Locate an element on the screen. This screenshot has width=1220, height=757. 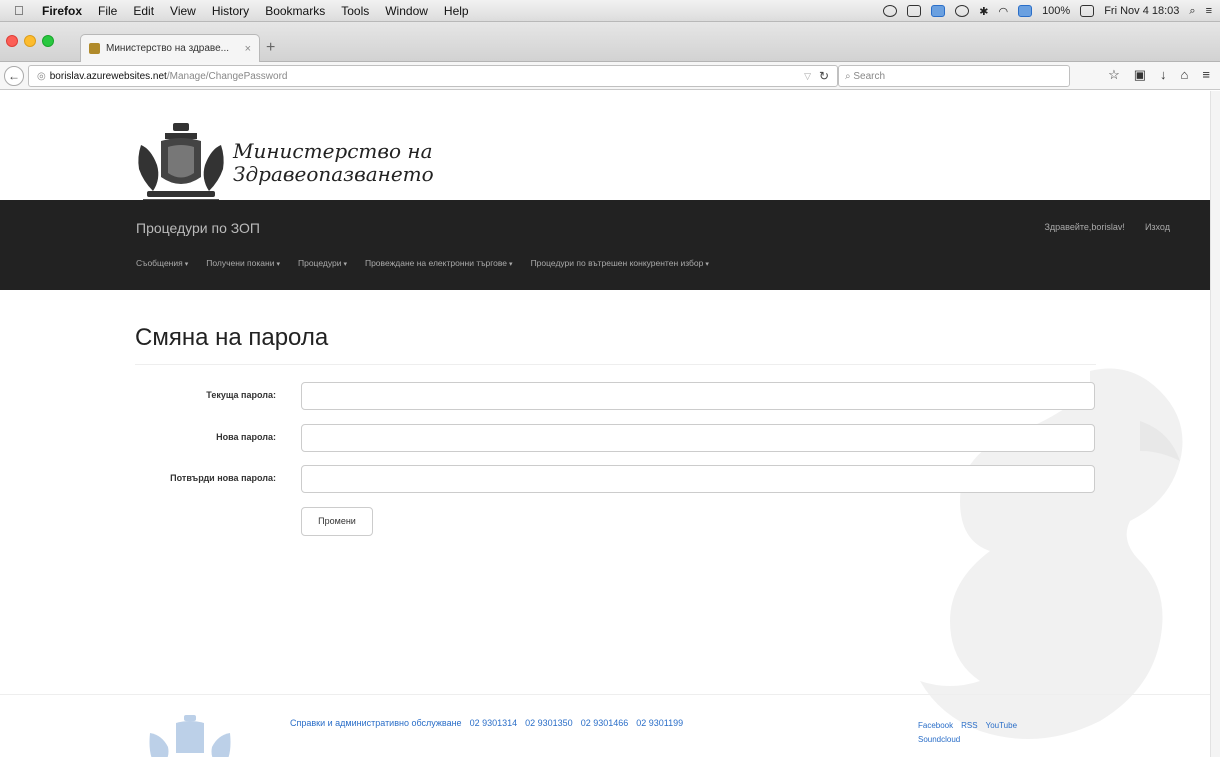
rss-link: RSS is located at coordinates (969, 725).